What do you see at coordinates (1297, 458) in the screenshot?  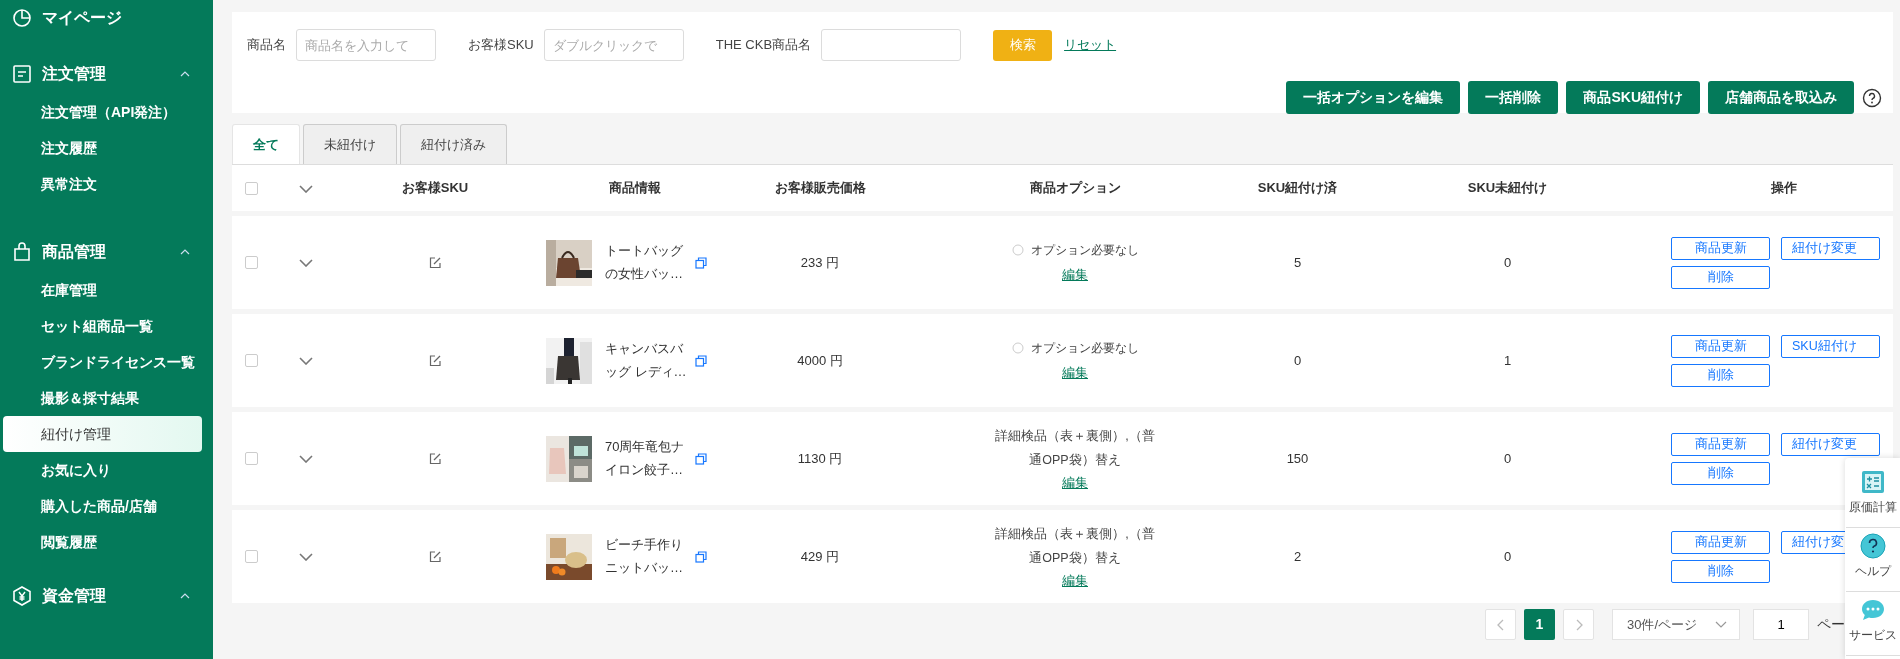 I see `count-text: 150` at bounding box center [1297, 458].